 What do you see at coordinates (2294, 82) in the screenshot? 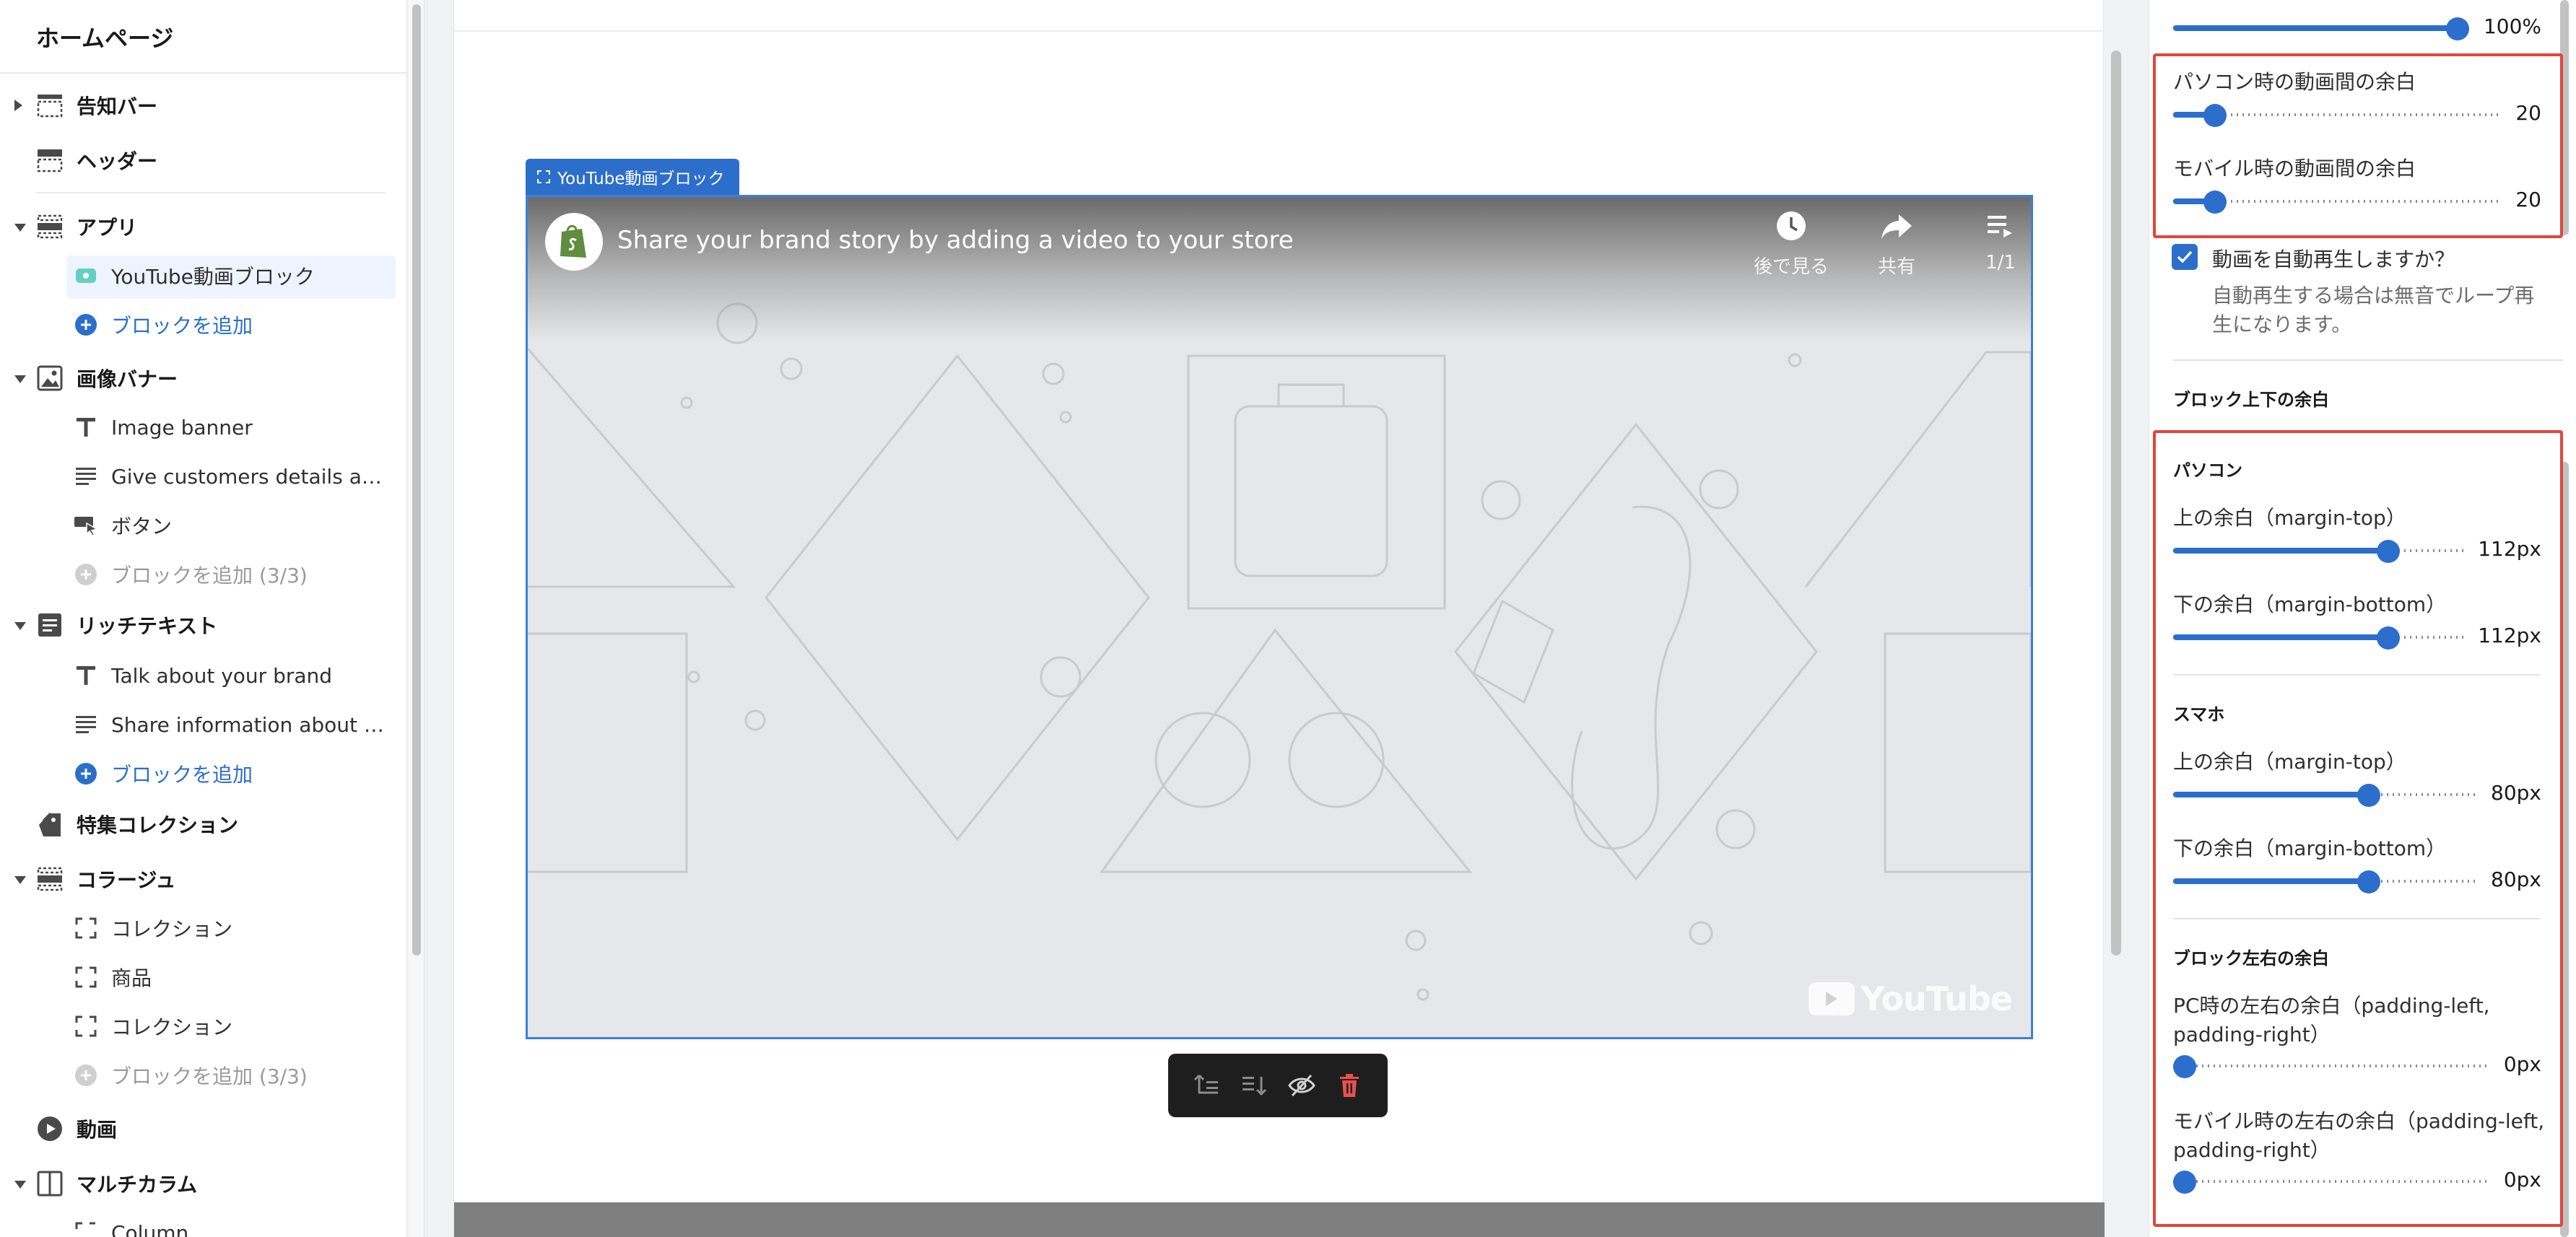
I see `pc-gap-label: パソコン時の動画間の余白` at bounding box center [2294, 82].